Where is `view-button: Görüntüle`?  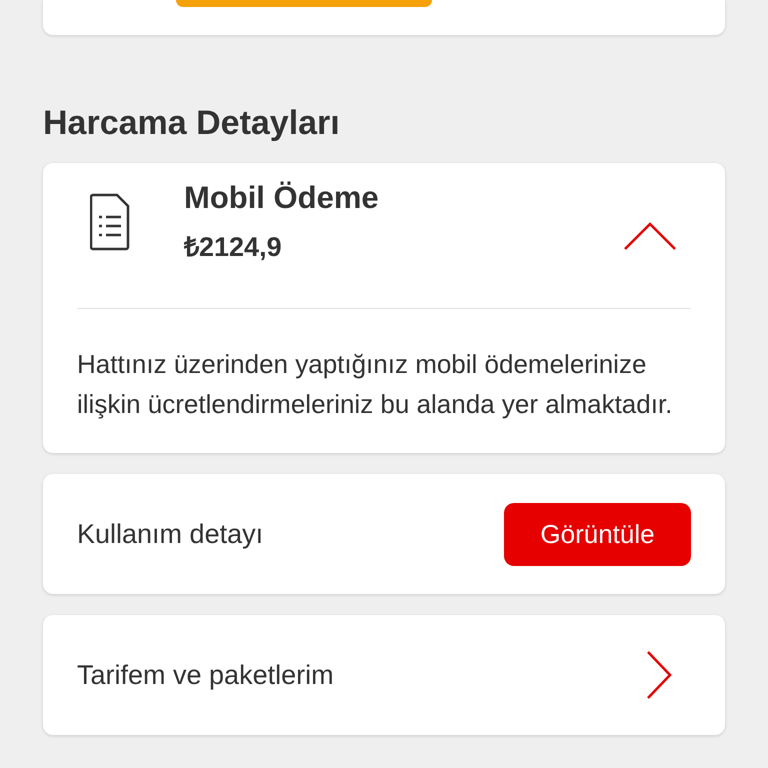 view-button: Görüntüle is located at coordinates (597, 534).